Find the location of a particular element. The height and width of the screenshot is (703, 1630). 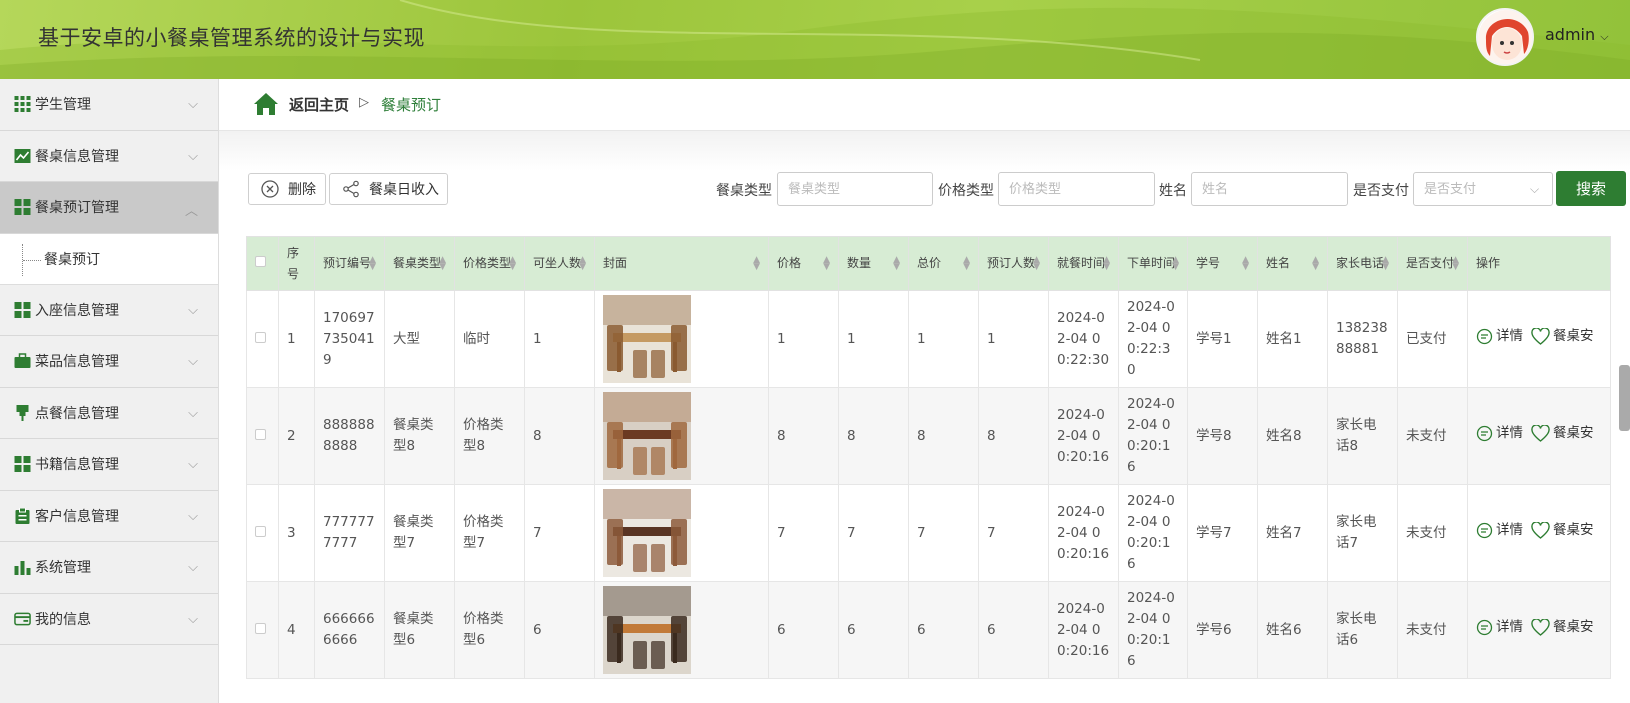

cell-dine-time: 2024-02-04 00:20:16 is located at coordinates (1083, 533).